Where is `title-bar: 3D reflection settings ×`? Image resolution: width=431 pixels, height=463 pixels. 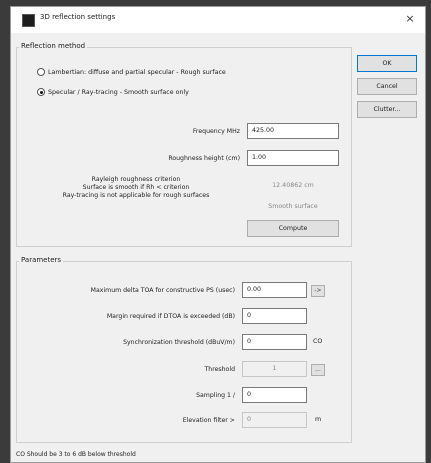
title-bar: 3D reflection settings × is located at coordinates (218, 20).